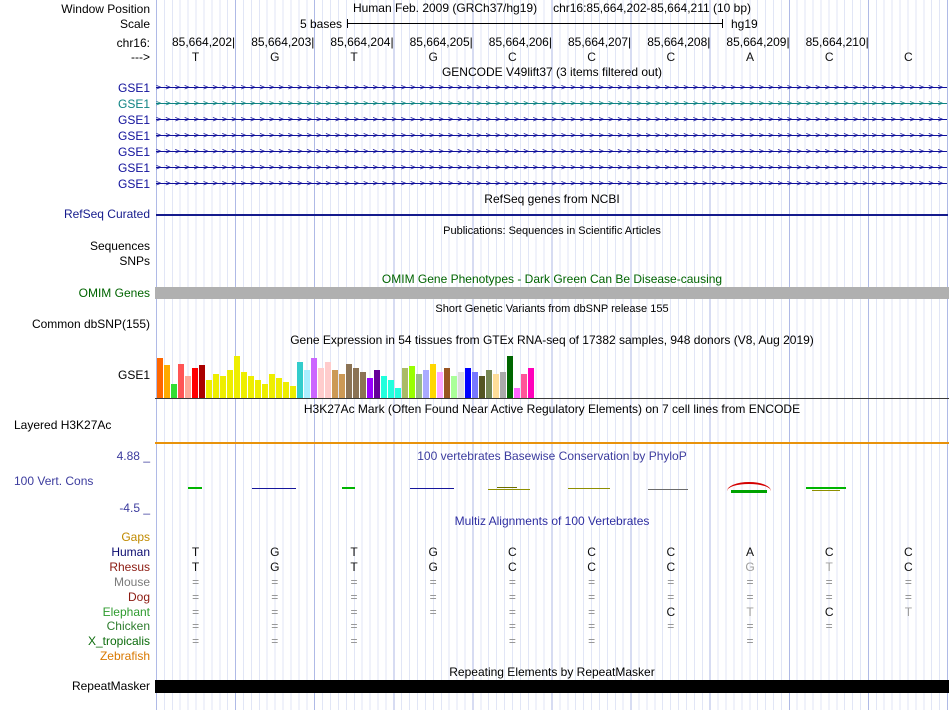 The width and height of the screenshot is (950, 710). I want to click on species-label-x_tropicalis: X_tropicalis, so click(75, 641).